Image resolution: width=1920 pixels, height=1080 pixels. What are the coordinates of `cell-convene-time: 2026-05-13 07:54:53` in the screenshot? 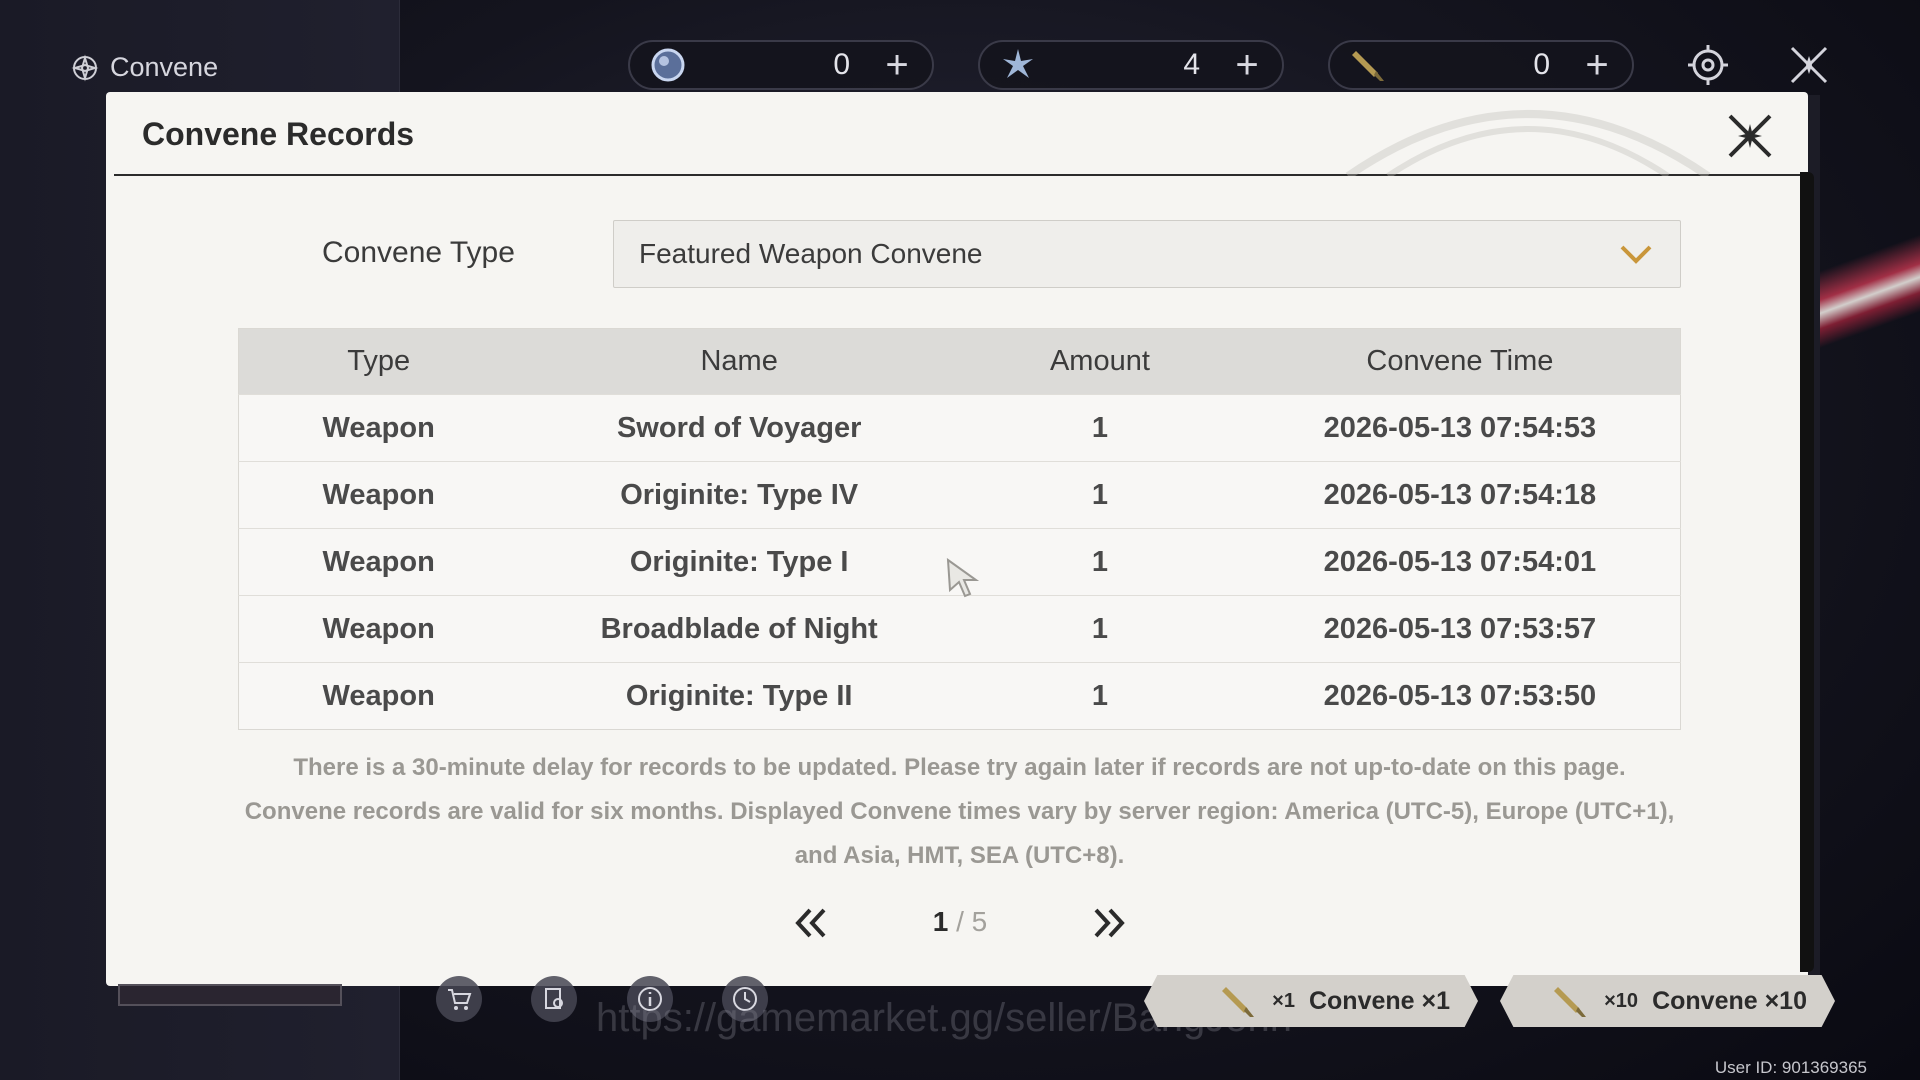 It's located at (1460, 428).